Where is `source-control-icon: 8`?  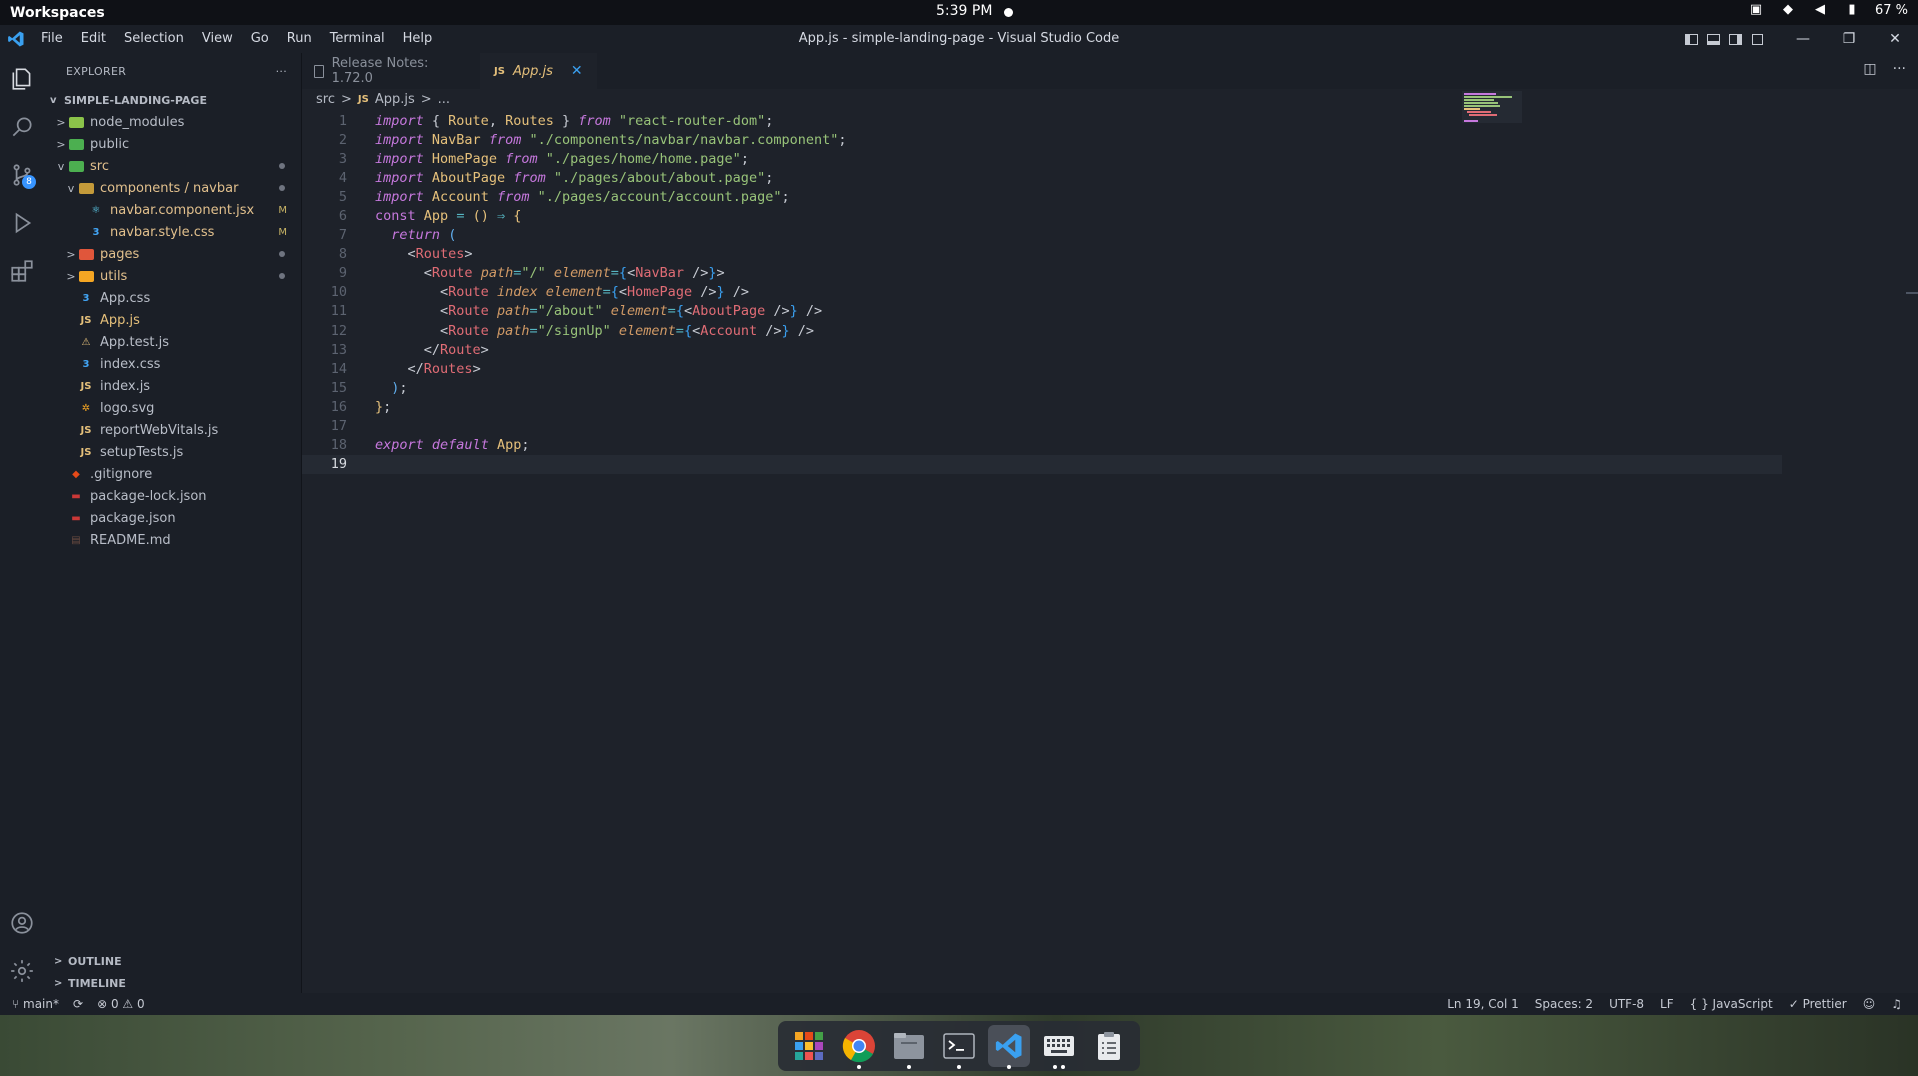
source-control-icon: 8 is located at coordinates (22, 175).